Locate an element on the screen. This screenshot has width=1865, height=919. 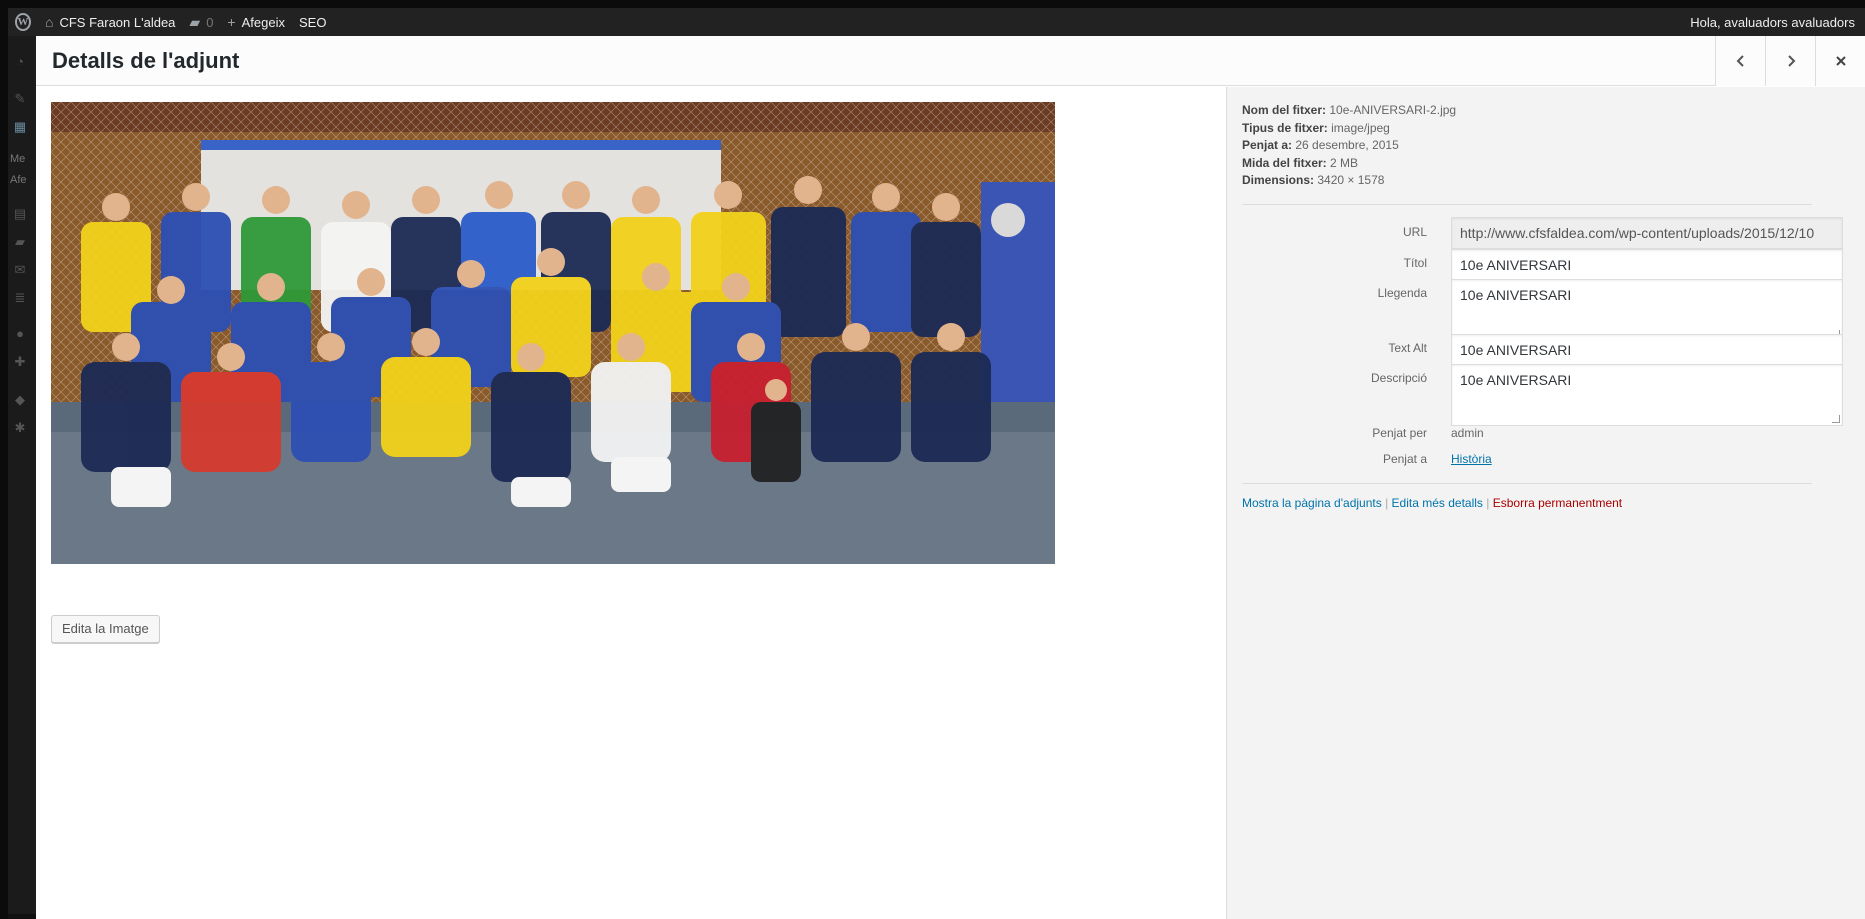
close-icon is located at coordinates (1840, 61).